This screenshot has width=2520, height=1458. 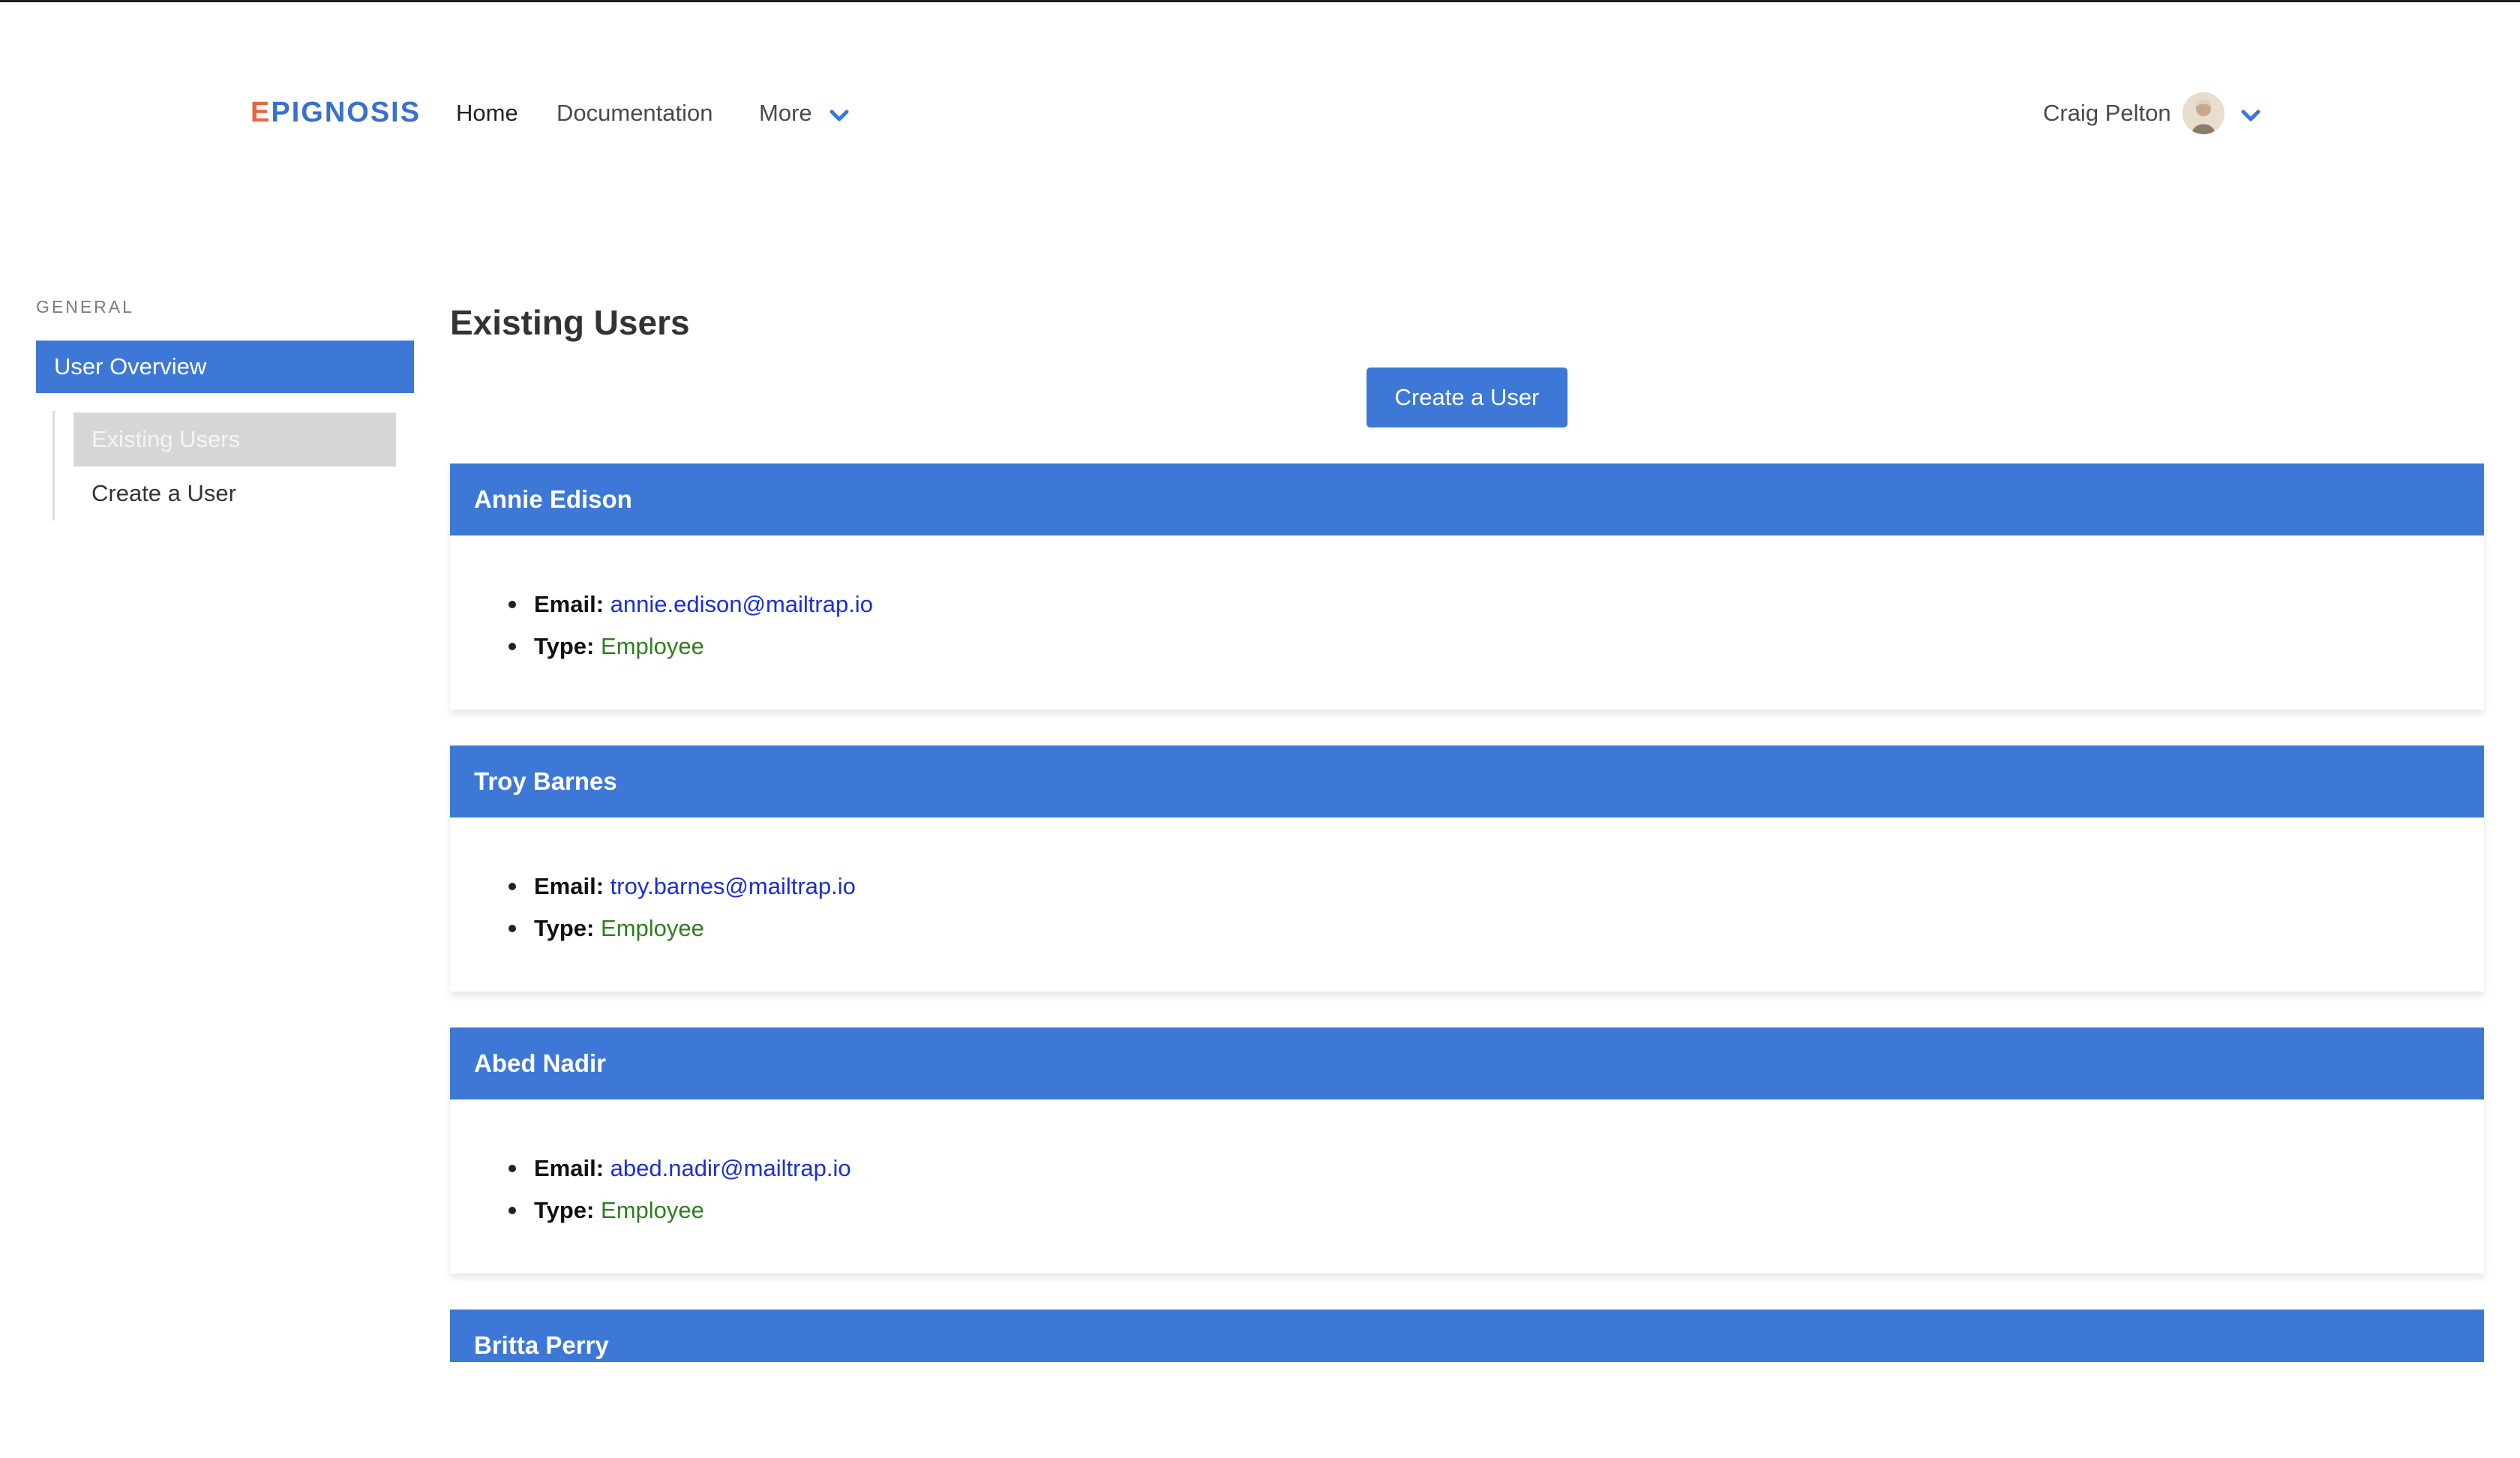 I want to click on user-avatar, so click(x=2203, y=113).